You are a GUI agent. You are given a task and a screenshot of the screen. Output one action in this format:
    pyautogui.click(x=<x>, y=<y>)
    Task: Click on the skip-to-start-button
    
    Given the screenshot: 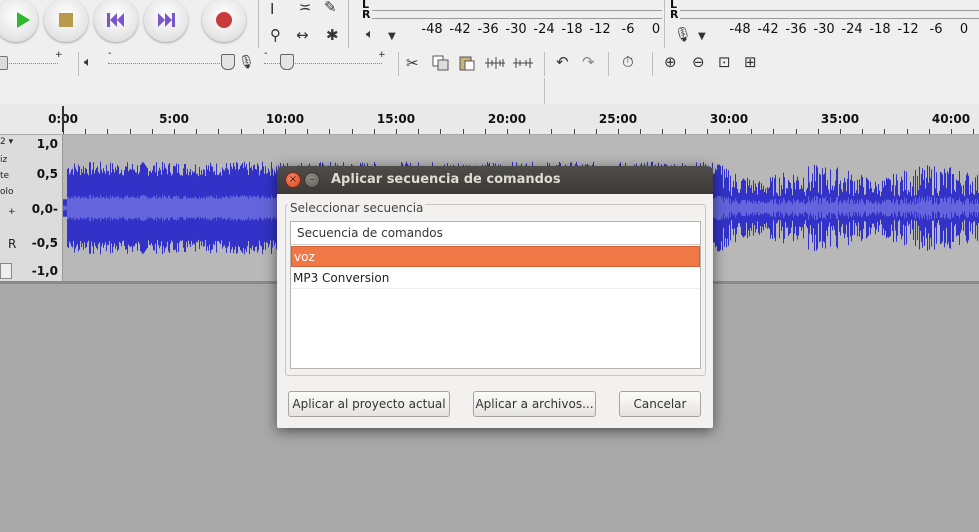 What is the action you would take?
    pyautogui.click(x=116, y=21)
    